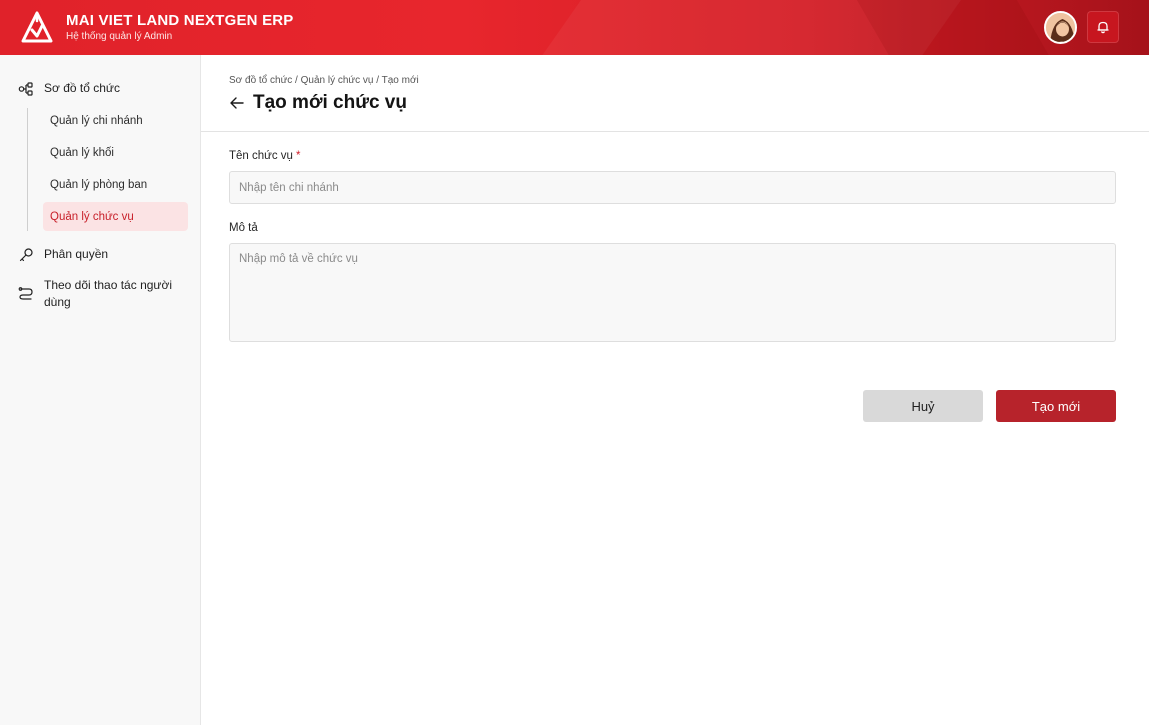 The image size is (1149, 725). I want to click on tree-guide-line, so click(27, 169).